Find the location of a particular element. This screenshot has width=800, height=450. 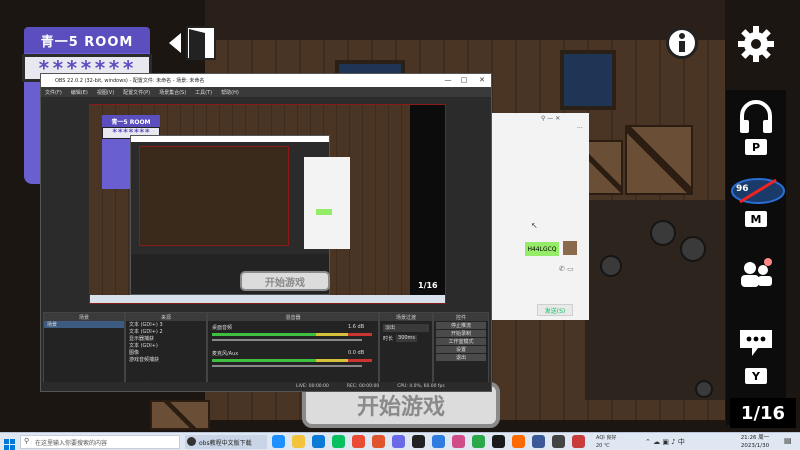

more-icon: ··· is located at coordinates (580, 128).